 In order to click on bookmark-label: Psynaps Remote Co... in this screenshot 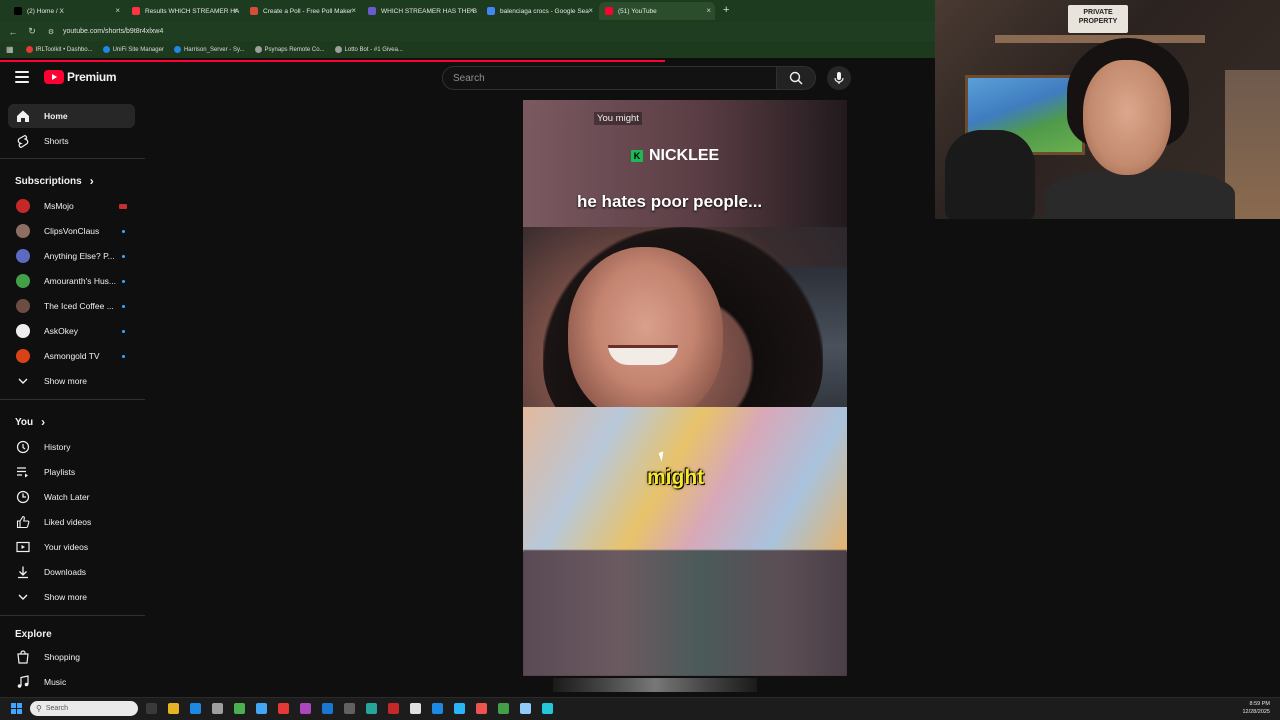, I will do `click(294, 49)`.